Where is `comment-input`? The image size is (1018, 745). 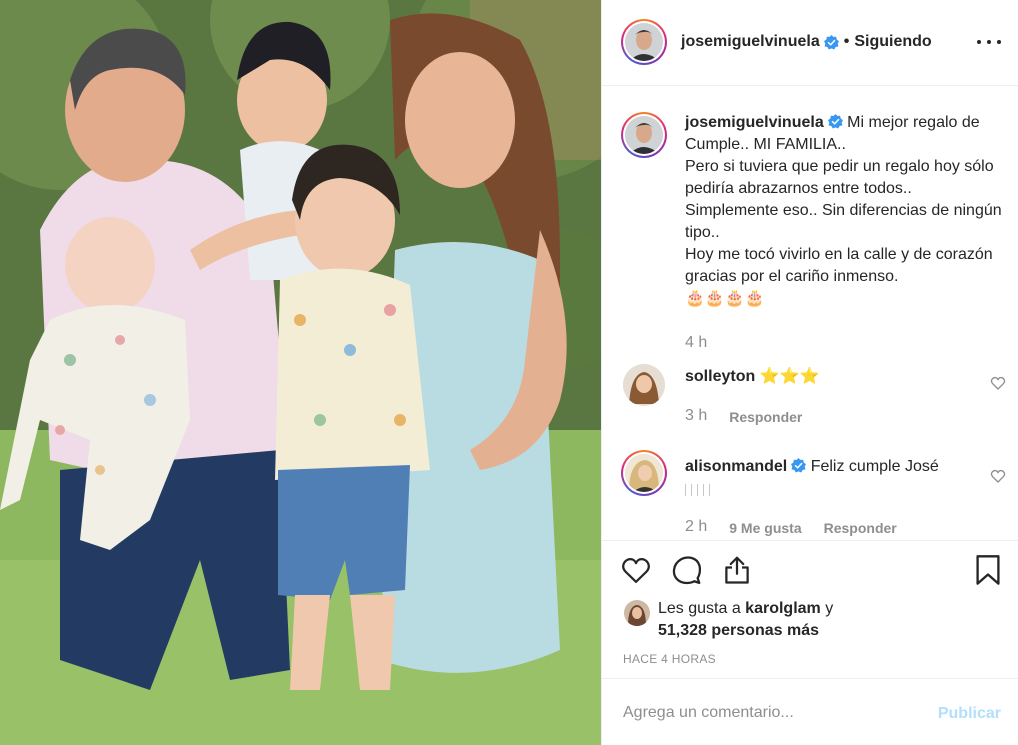
comment-input is located at coordinates (773, 713).